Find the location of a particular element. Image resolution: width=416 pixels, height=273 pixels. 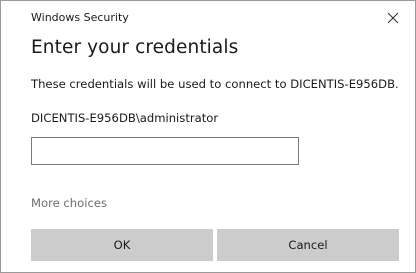

close-button is located at coordinates (393, 18).